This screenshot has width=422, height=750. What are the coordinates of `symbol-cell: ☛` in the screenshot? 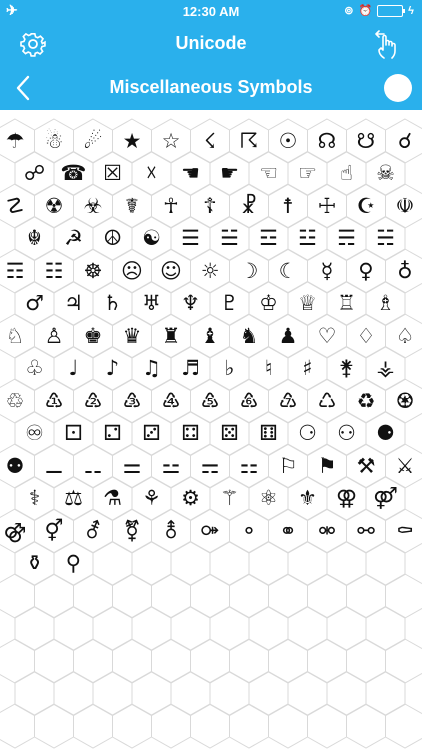 It's located at (230, 174).